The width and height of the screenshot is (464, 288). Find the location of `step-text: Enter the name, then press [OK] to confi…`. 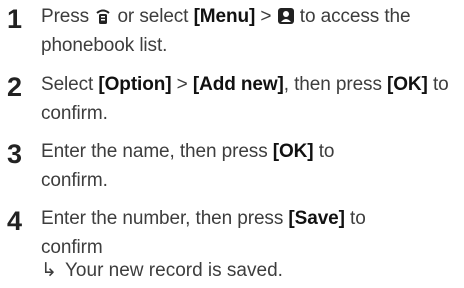

step-text: Enter the name, then press [OK] to confi… is located at coordinates (191, 166).